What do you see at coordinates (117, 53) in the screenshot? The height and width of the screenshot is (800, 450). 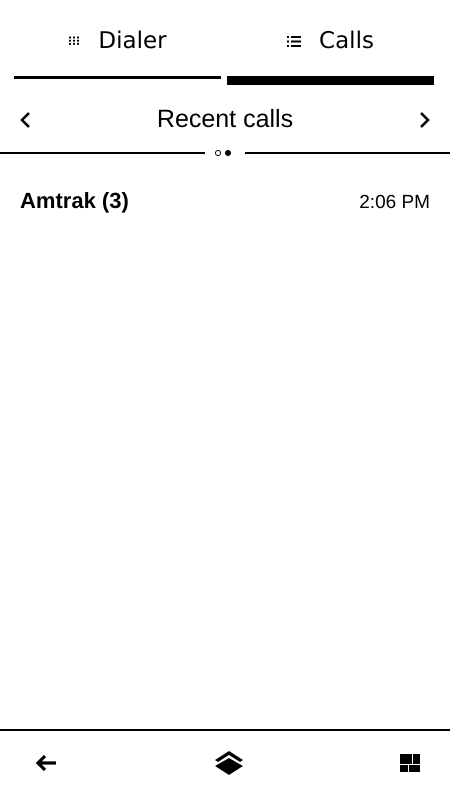 I see `tab: Dialer` at bounding box center [117, 53].